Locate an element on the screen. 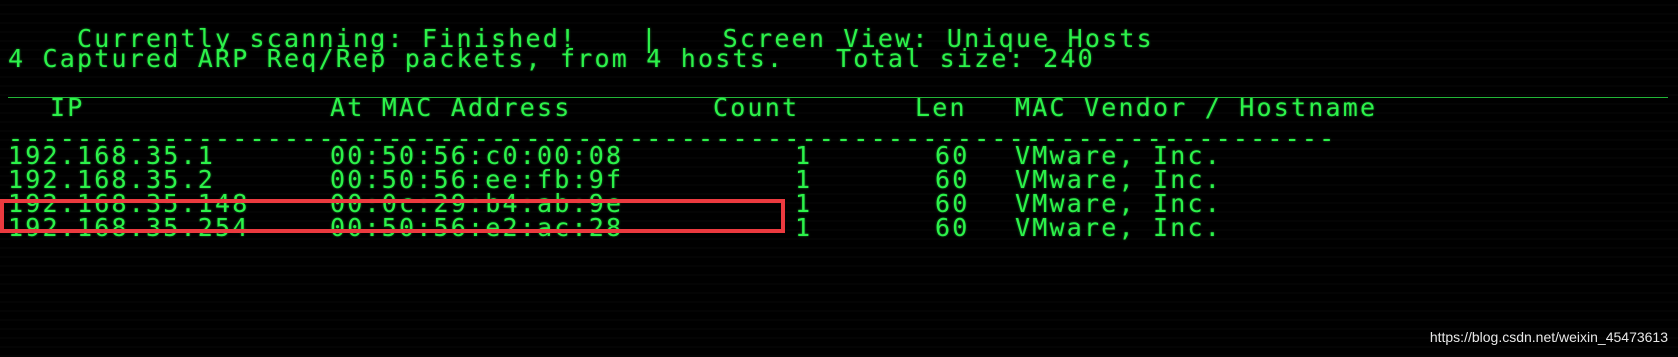  header-vendor: MAC Vendor / Hostname is located at coordinates (1196, 107).